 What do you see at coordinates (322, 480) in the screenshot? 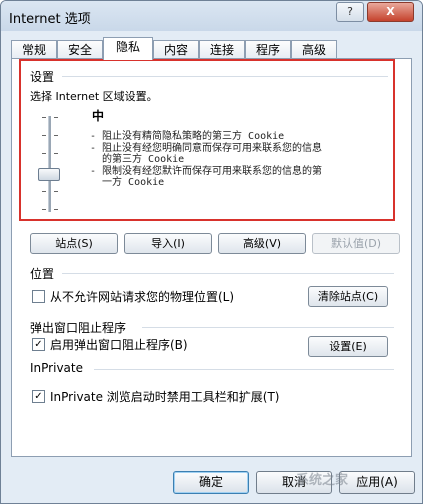
I see `watermark-logo: 系统之家` at bounding box center [322, 480].